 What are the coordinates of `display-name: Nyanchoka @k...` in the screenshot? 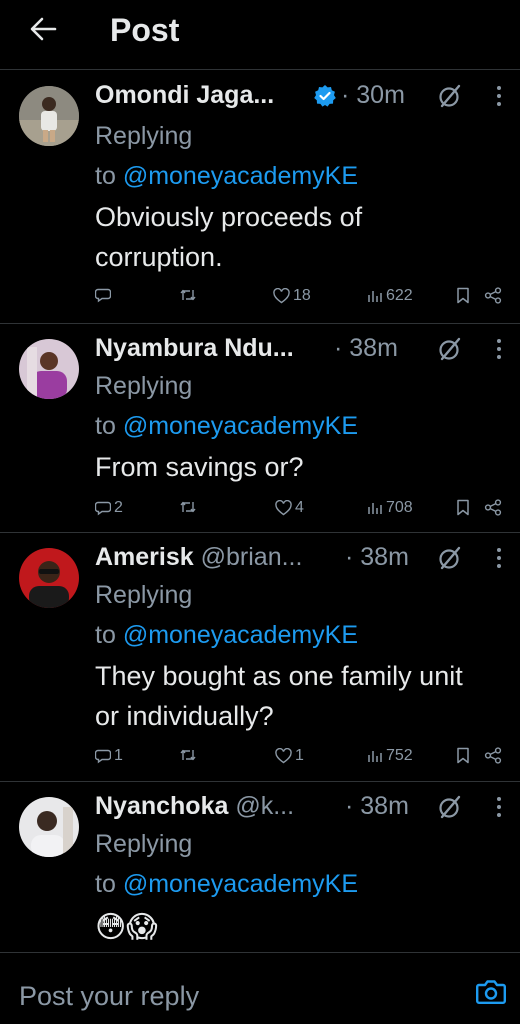 It's located at (194, 806).